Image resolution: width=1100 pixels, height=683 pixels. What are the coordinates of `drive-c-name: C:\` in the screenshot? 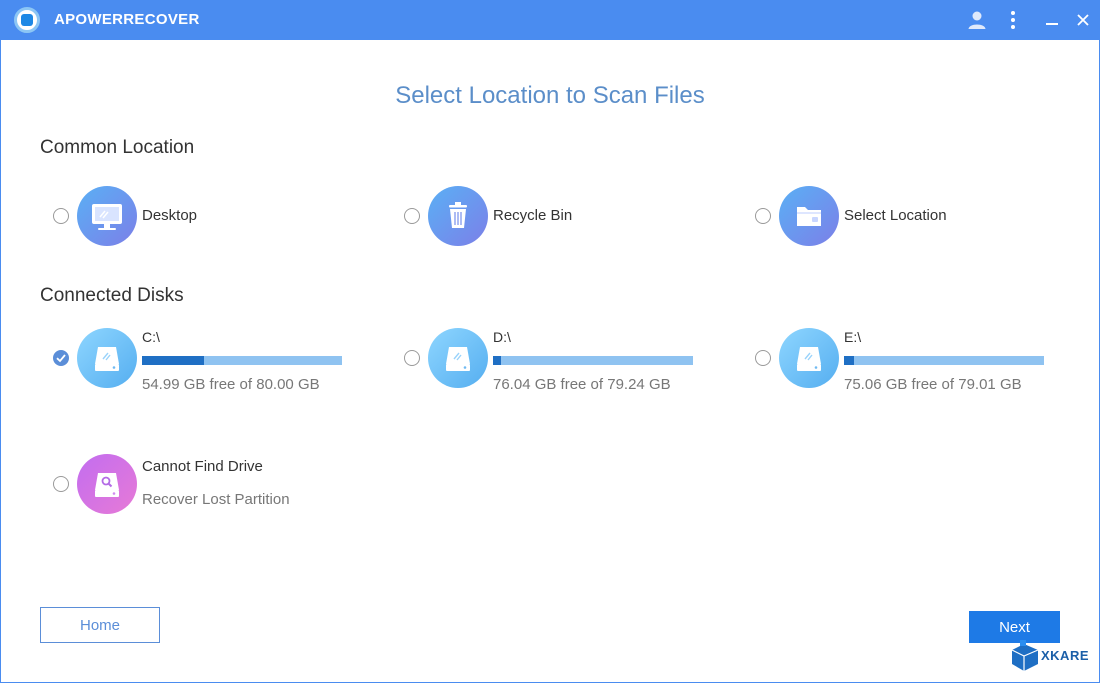 It's located at (151, 337).